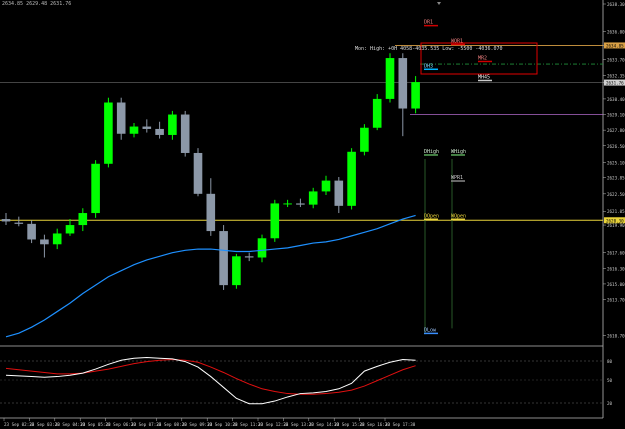 This screenshot has width=625, height=429. What do you see at coordinates (616, 59) in the screenshot?
I see `price-tick-label: 2633.70` at bounding box center [616, 59].